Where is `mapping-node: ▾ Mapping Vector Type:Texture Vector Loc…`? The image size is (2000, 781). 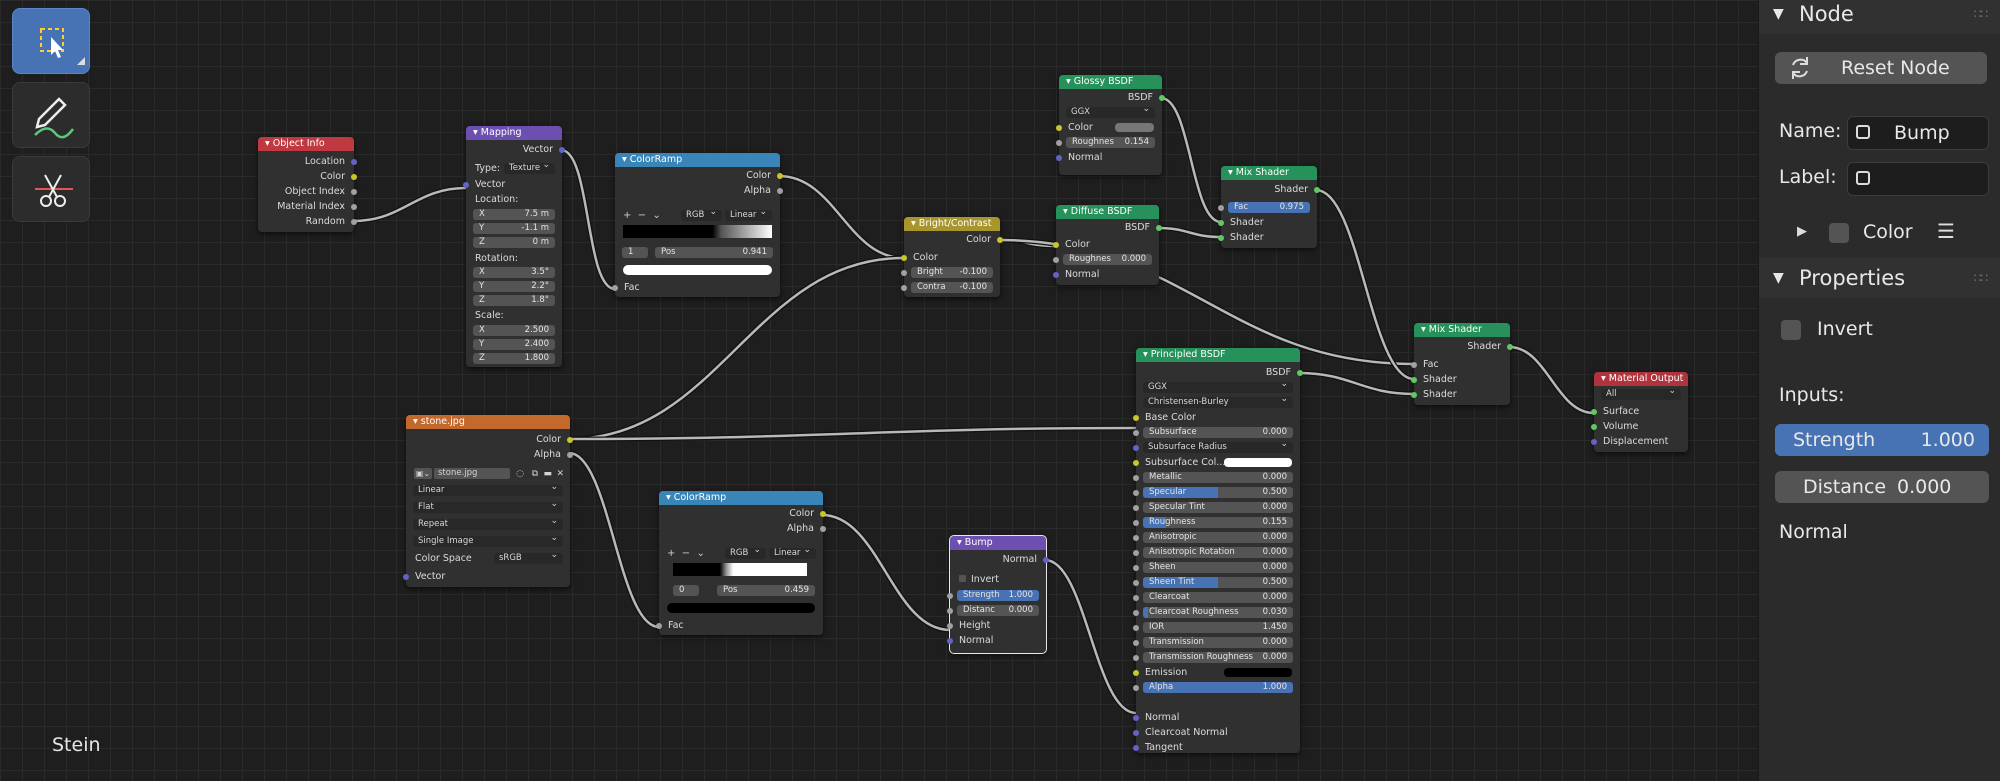
mapping-node: ▾ Mapping Vector Type:Texture Vector Loc… is located at coordinates (514, 246).